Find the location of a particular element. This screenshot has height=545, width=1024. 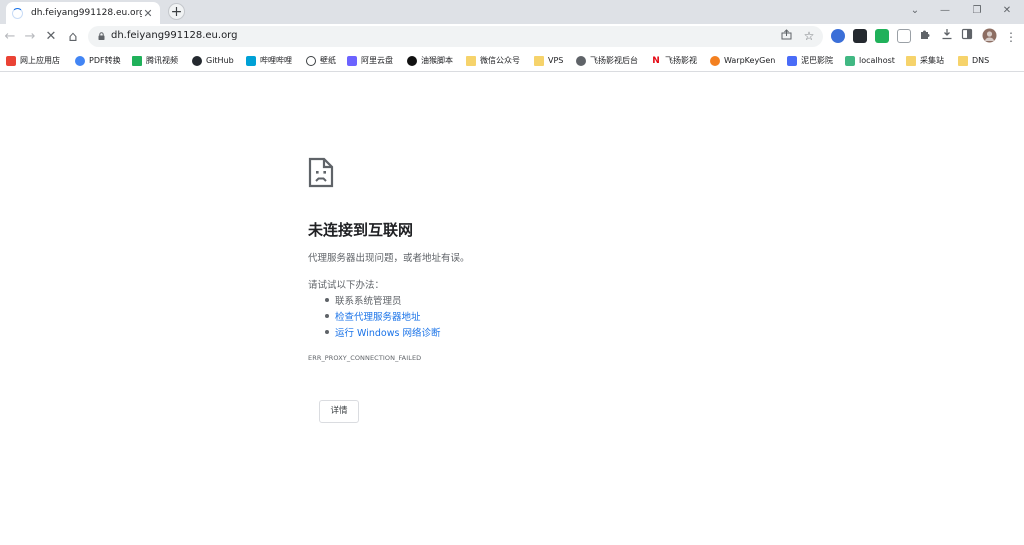

netflix-icon: N is located at coordinates (656, 60).